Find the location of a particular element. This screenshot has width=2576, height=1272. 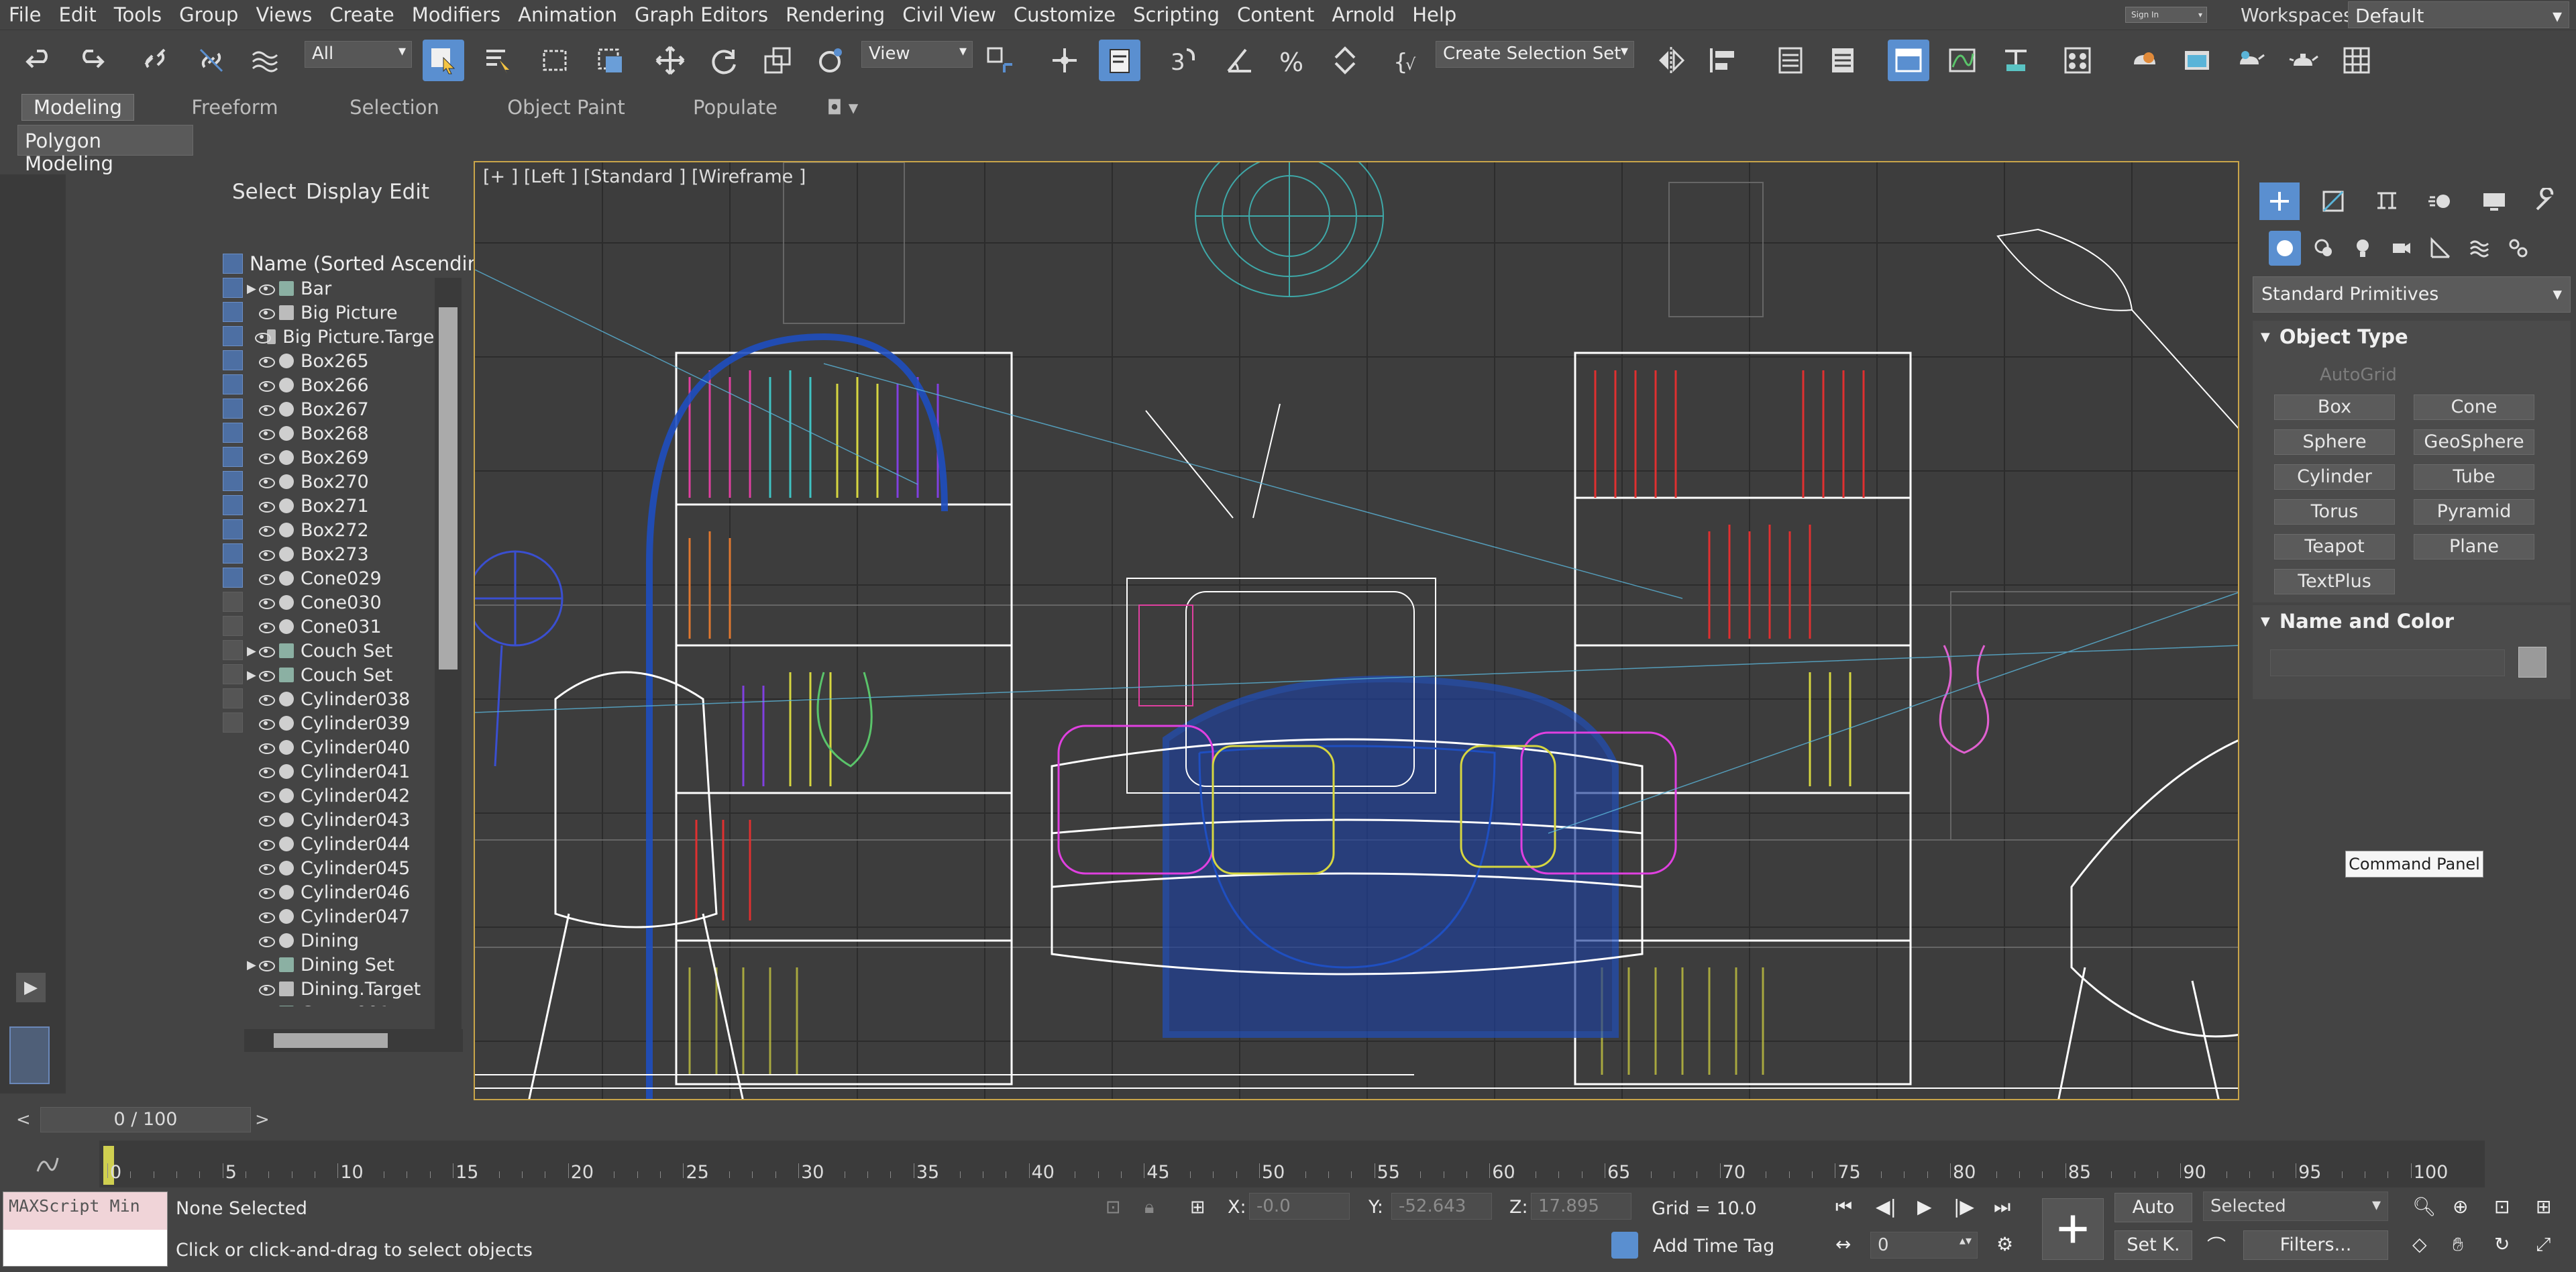

place-button is located at coordinates (831, 60).